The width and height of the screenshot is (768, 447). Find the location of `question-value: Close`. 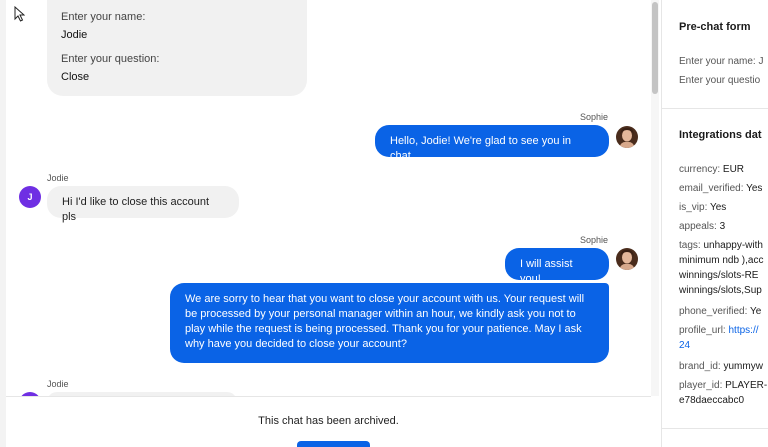

question-value: Close is located at coordinates (75, 77).